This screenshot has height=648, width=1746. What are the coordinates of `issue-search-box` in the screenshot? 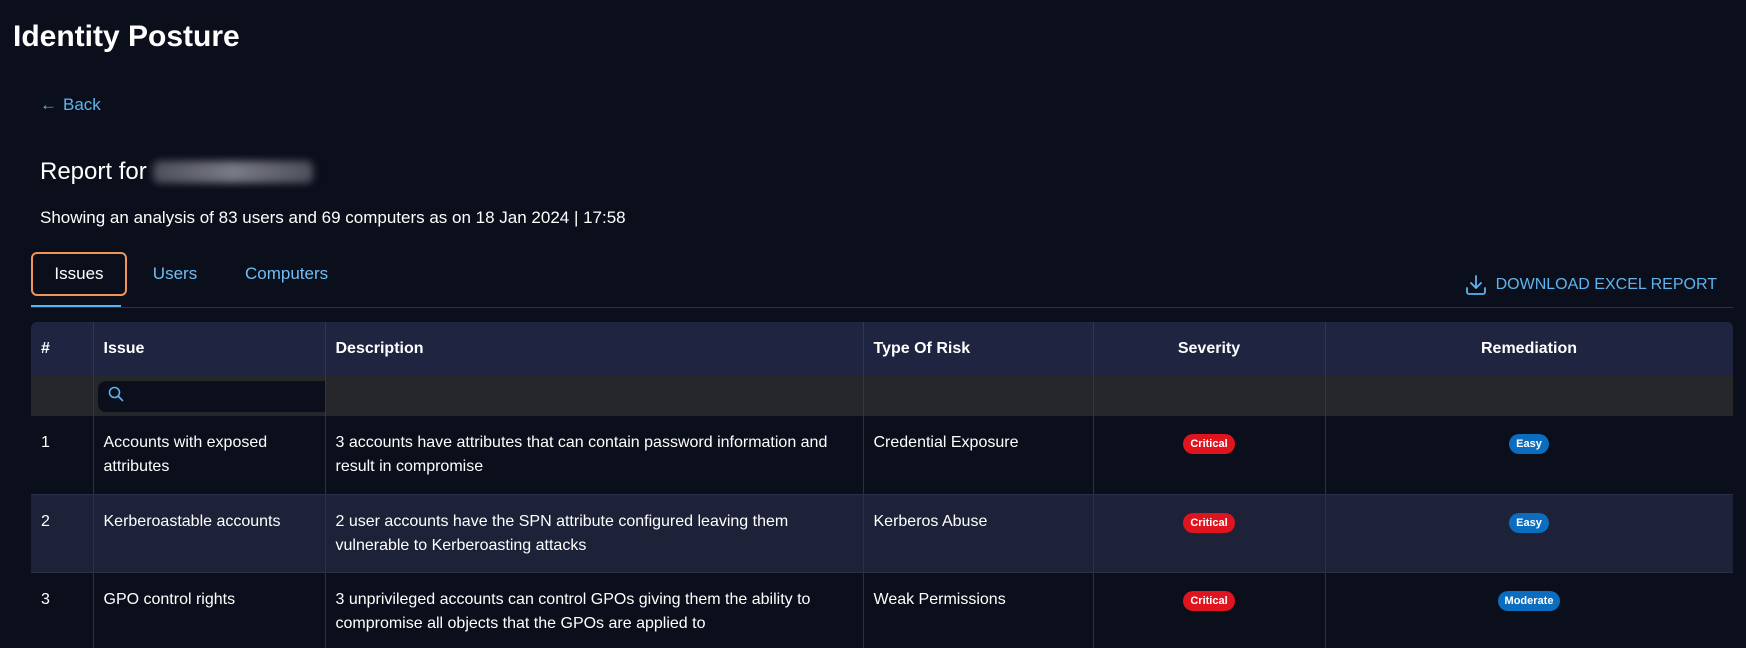 It's located at (222, 396).